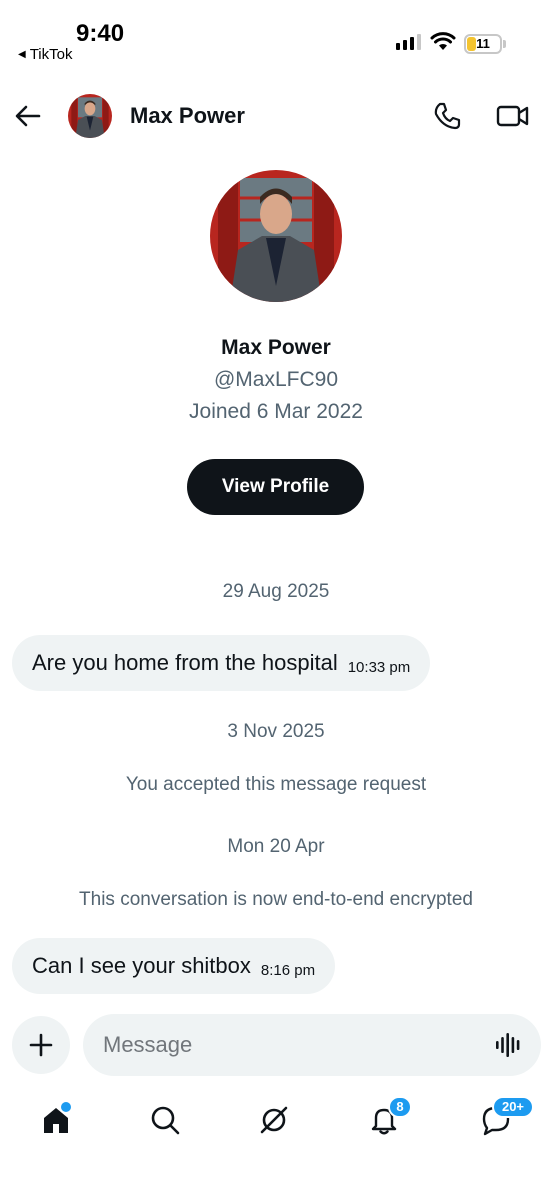 This screenshot has width=552, height=1200. Describe the element at coordinates (66, 1107) in the screenshot. I see `home-notification-dot` at that location.